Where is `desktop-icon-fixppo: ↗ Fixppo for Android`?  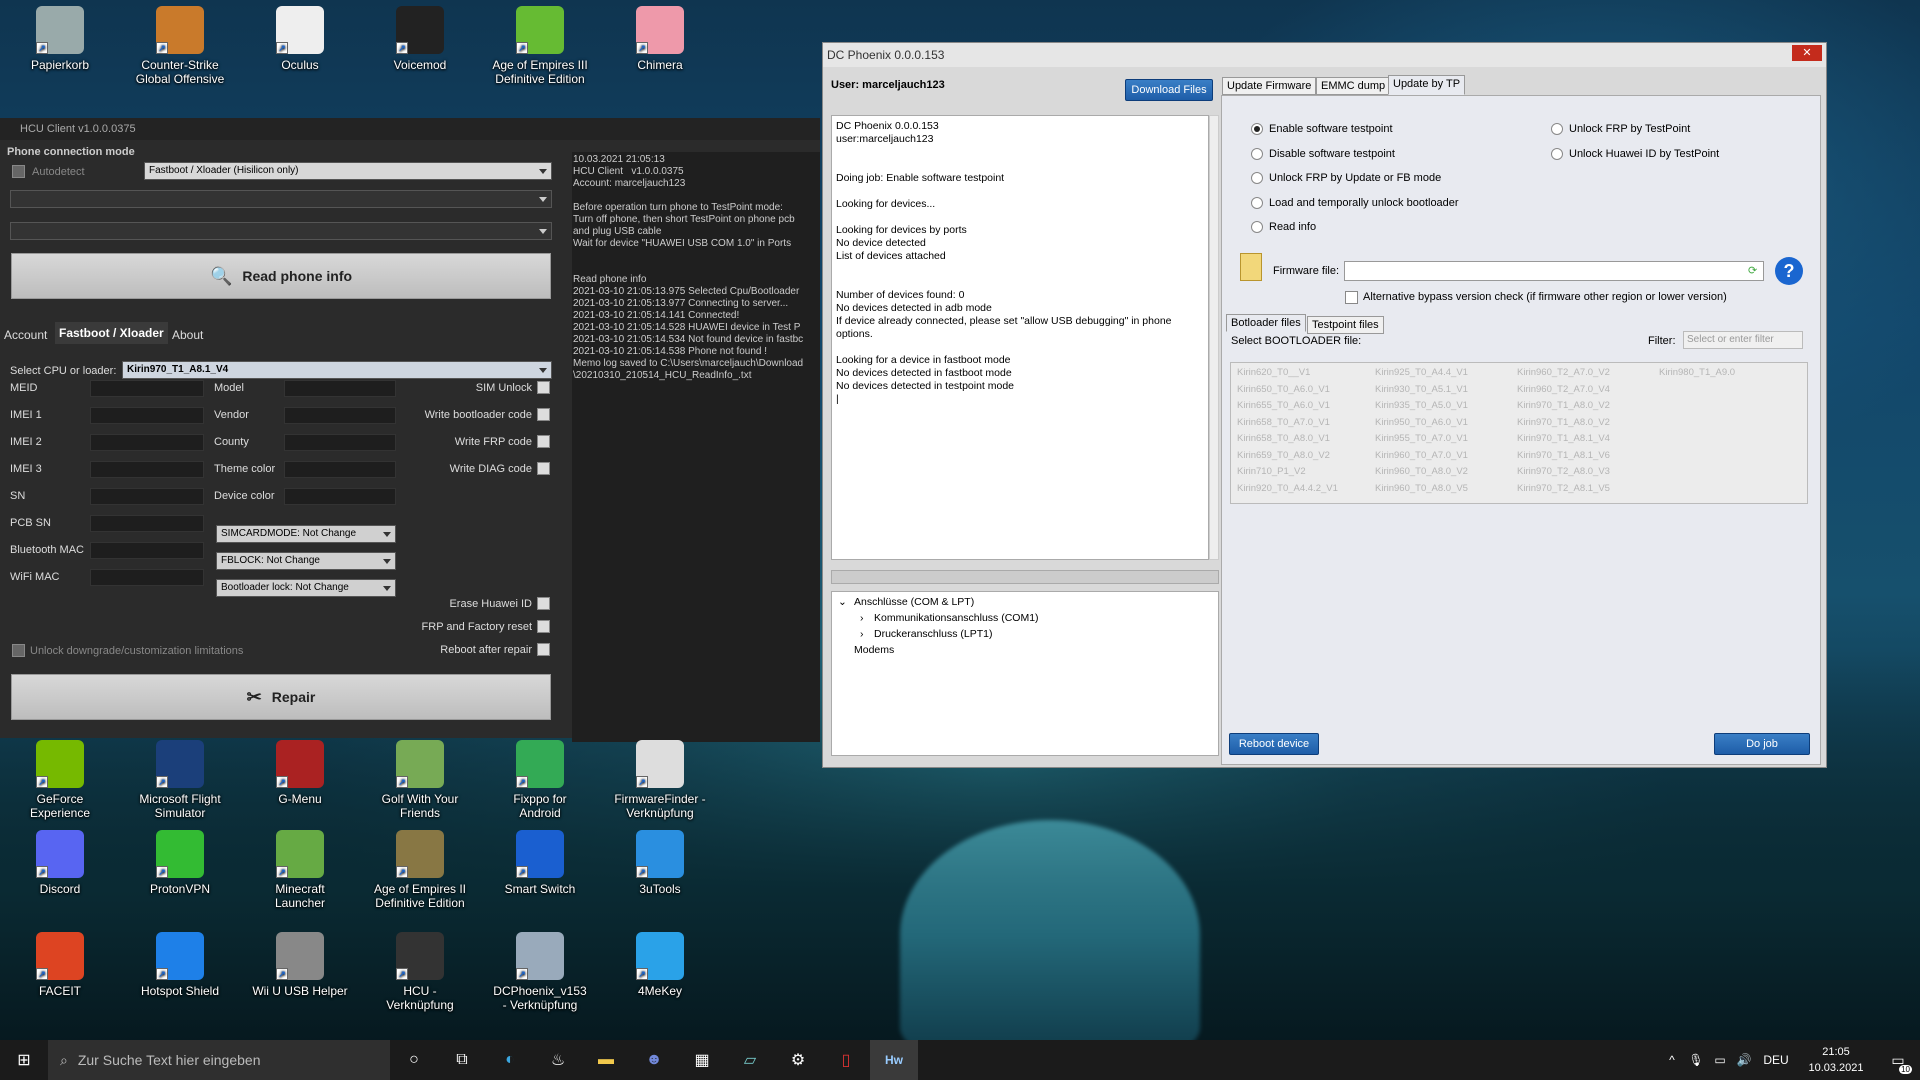 desktop-icon-fixppo: ↗ Fixppo for Android is located at coordinates (540, 780).